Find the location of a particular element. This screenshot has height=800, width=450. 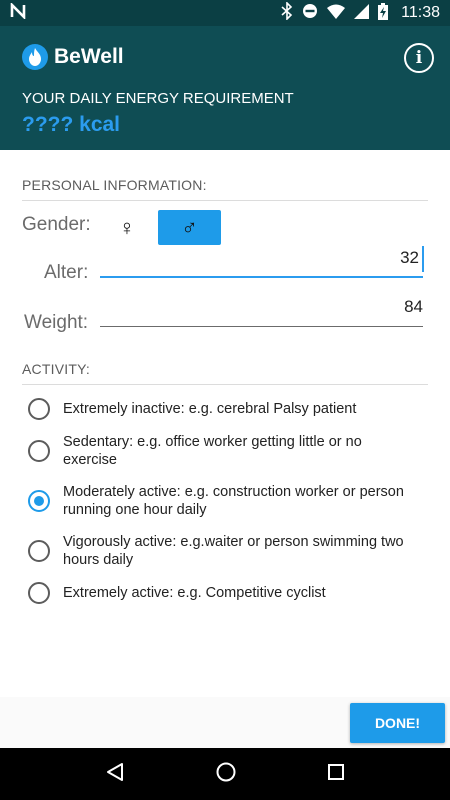

text-caret is located at coordinates (423, 259).